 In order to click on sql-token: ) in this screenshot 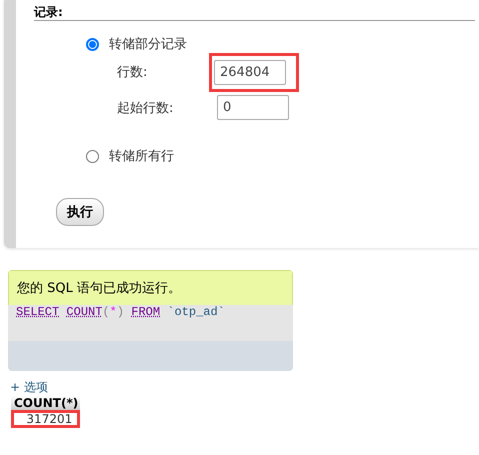, I will do `click(120, 312)`.